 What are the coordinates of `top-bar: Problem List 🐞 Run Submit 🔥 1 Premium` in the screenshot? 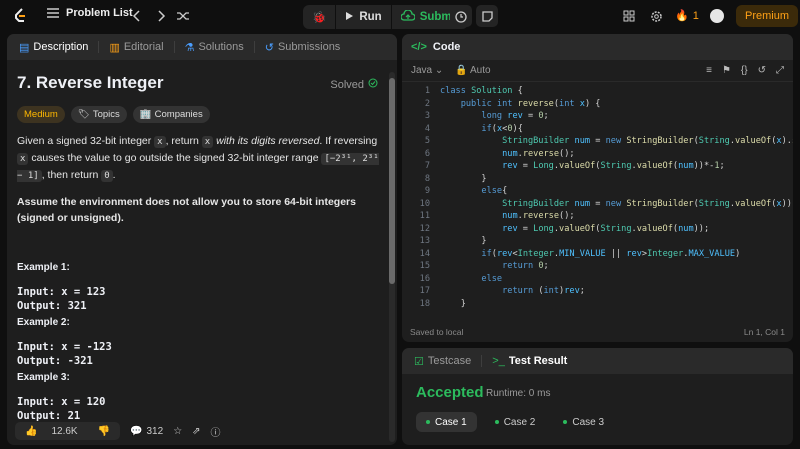 It's located at (400, 16).